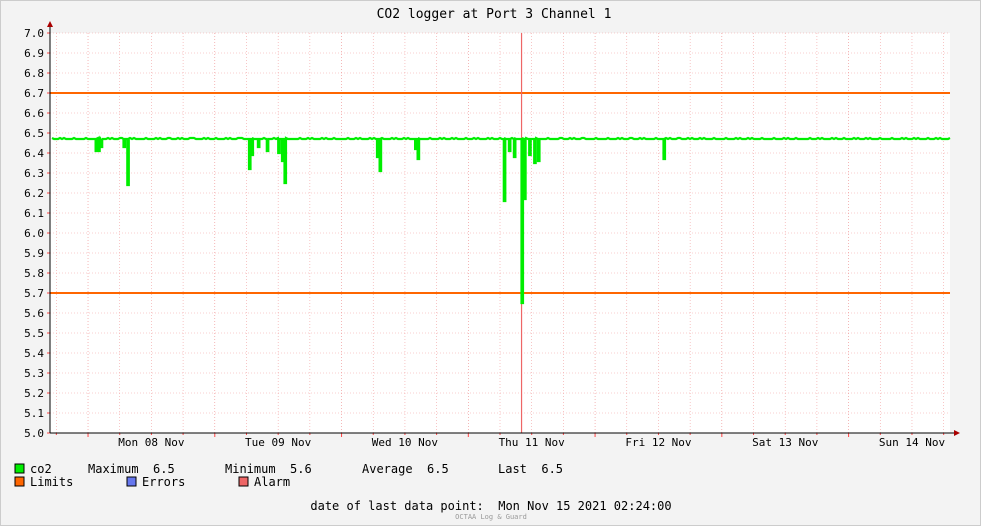  I want to click on legend-minimum: Minimum 5.6, so click(268, 469).